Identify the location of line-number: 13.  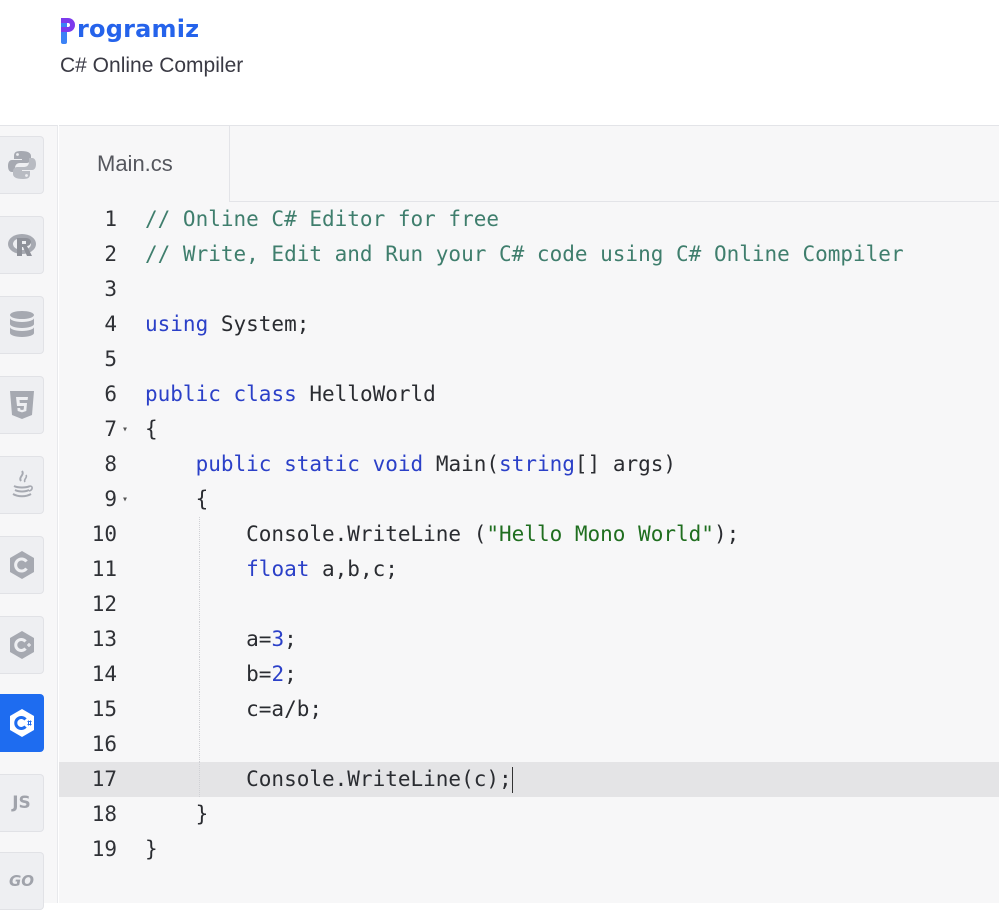
(104, 639).